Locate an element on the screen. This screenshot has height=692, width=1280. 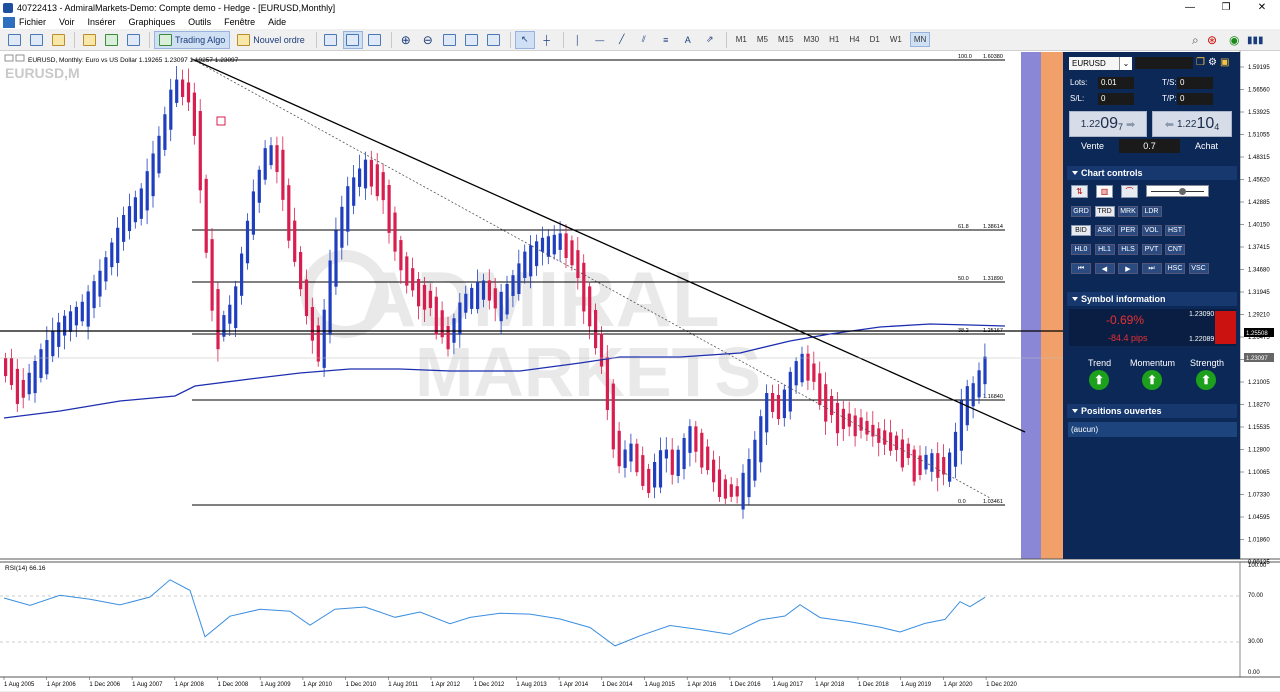
symbol-info-header: Symbol information is located at coordinates (1152, 299).